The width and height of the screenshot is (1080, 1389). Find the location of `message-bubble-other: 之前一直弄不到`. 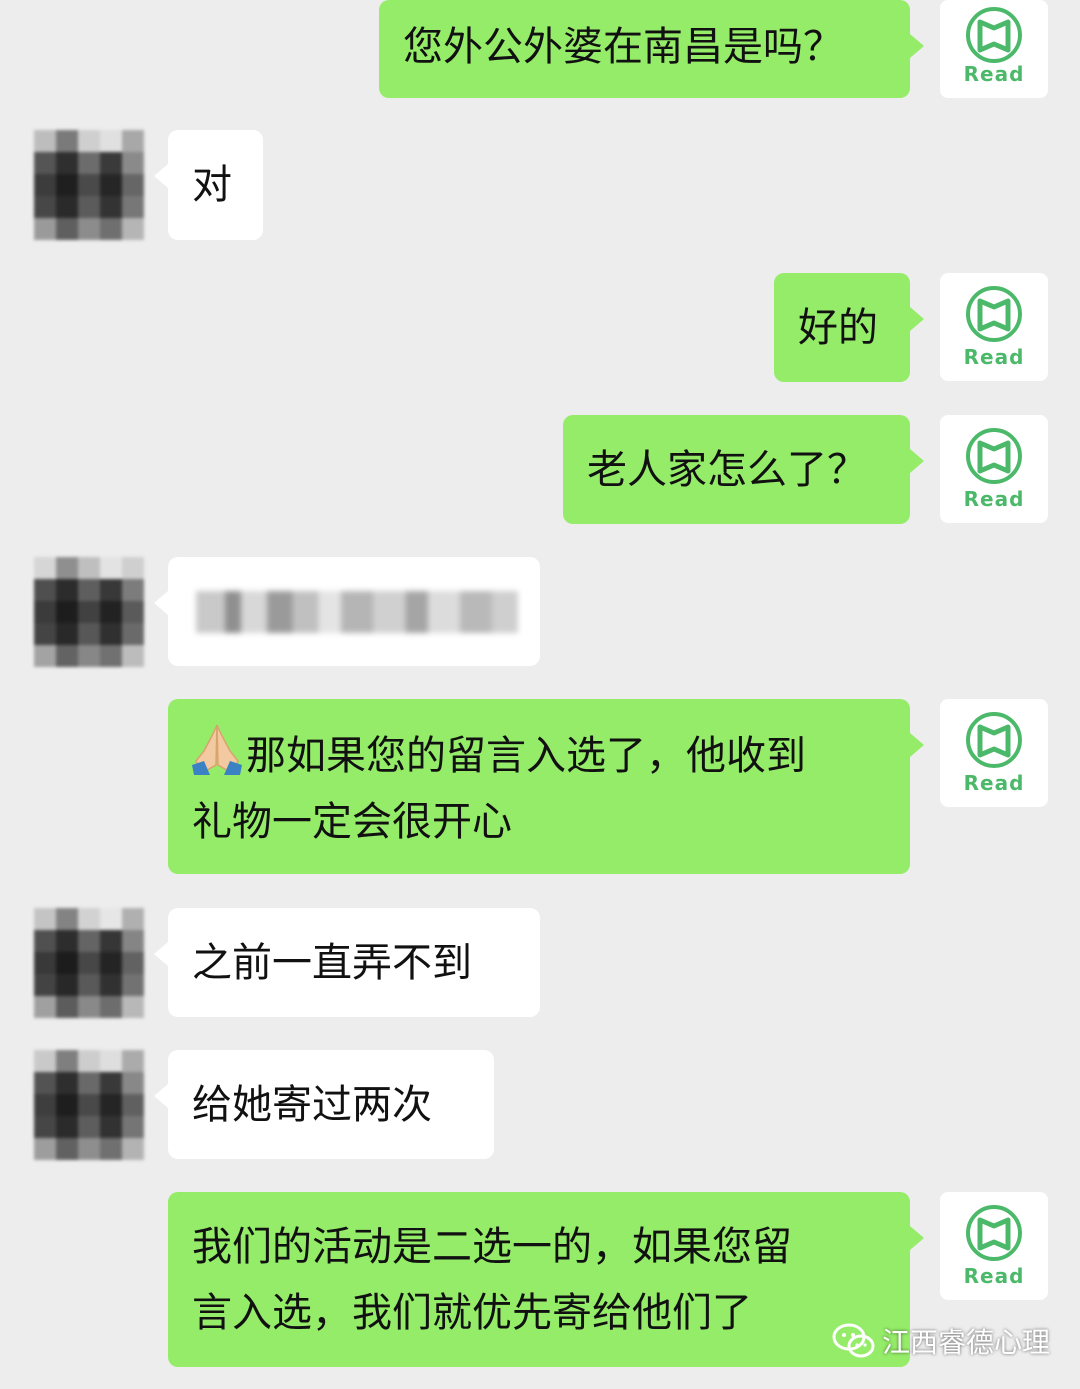

message-bubble-other: 之前一直弄不到 is located at coordinates (347, 962).